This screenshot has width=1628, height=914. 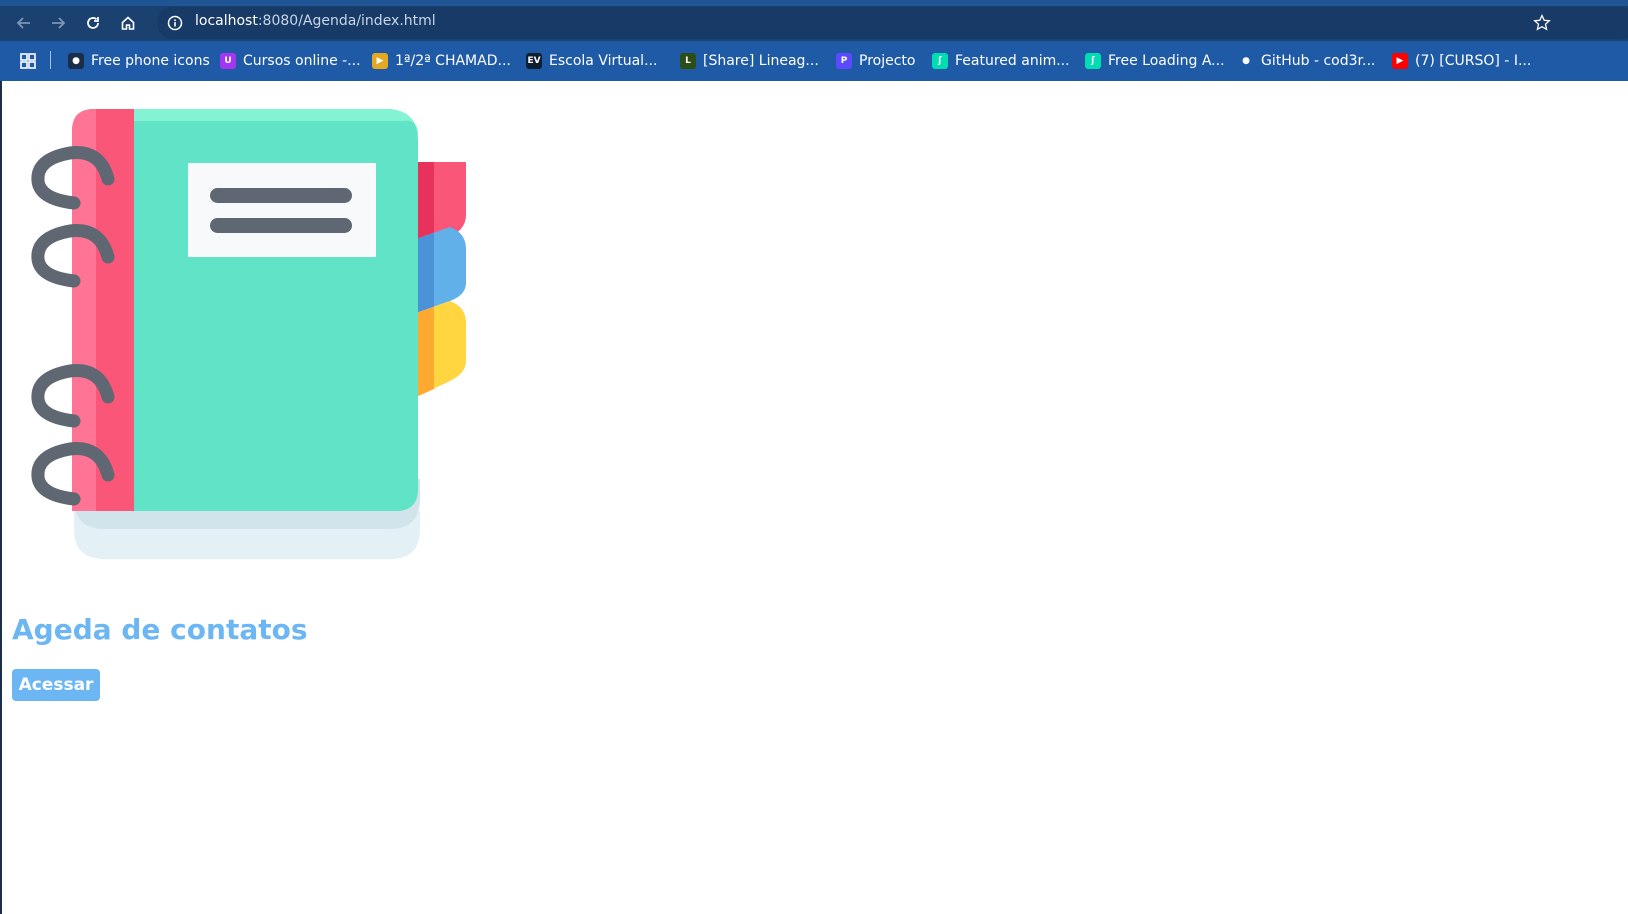 I want to click on apps-grid-icon, so click(x=28, y=61).